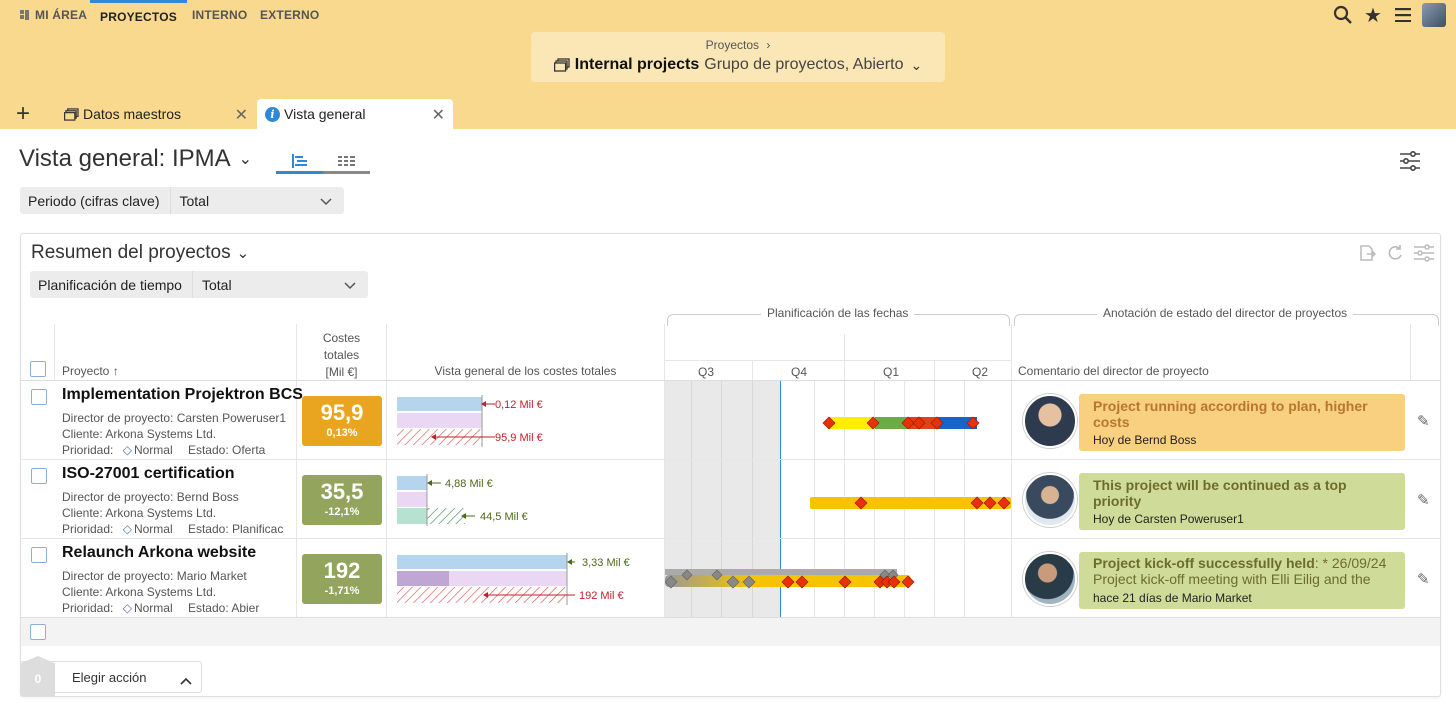 The height and width of the screenshot is (725, 1456). Describe the element at coordinates (38, 632) in the screenshot. I see `row-checkbox-empty` at that location.